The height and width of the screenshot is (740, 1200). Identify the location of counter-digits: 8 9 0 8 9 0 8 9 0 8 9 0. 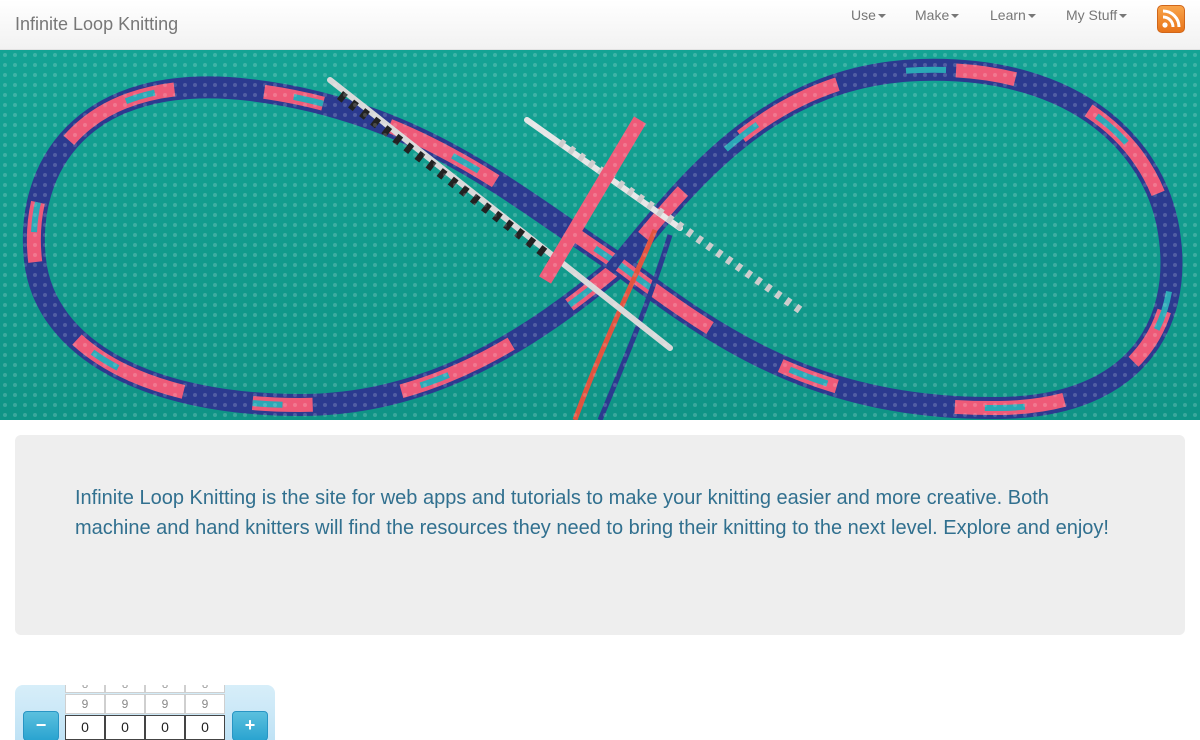
(145, 712).